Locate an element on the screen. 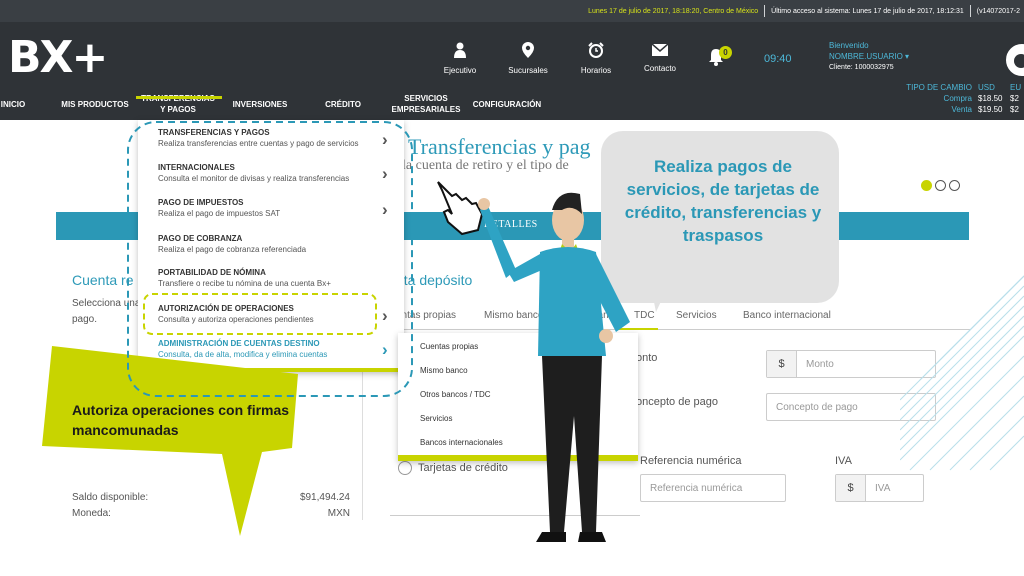  sucursales-link: Sucursales is located at coordinates (528, 58).